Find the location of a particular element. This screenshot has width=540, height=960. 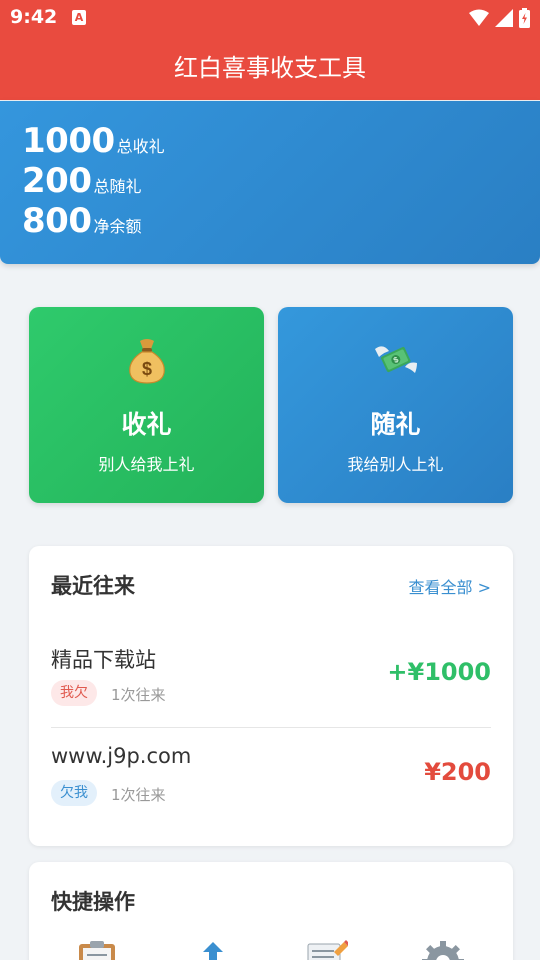

summary-total-given: 200 总随礼 is located at coordinates (270, 181).